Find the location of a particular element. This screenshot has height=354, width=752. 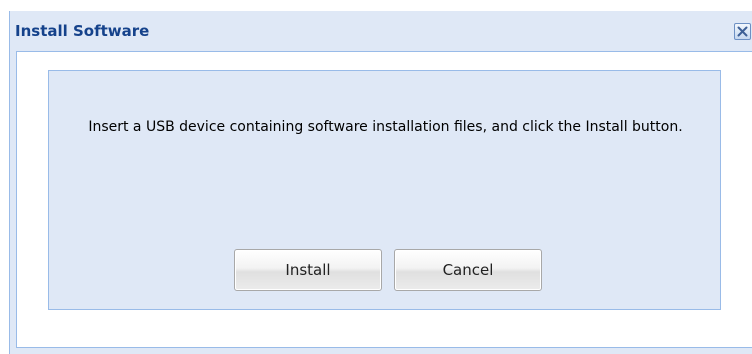

dialog-title: Install Software is located at coordinates (82, 31).